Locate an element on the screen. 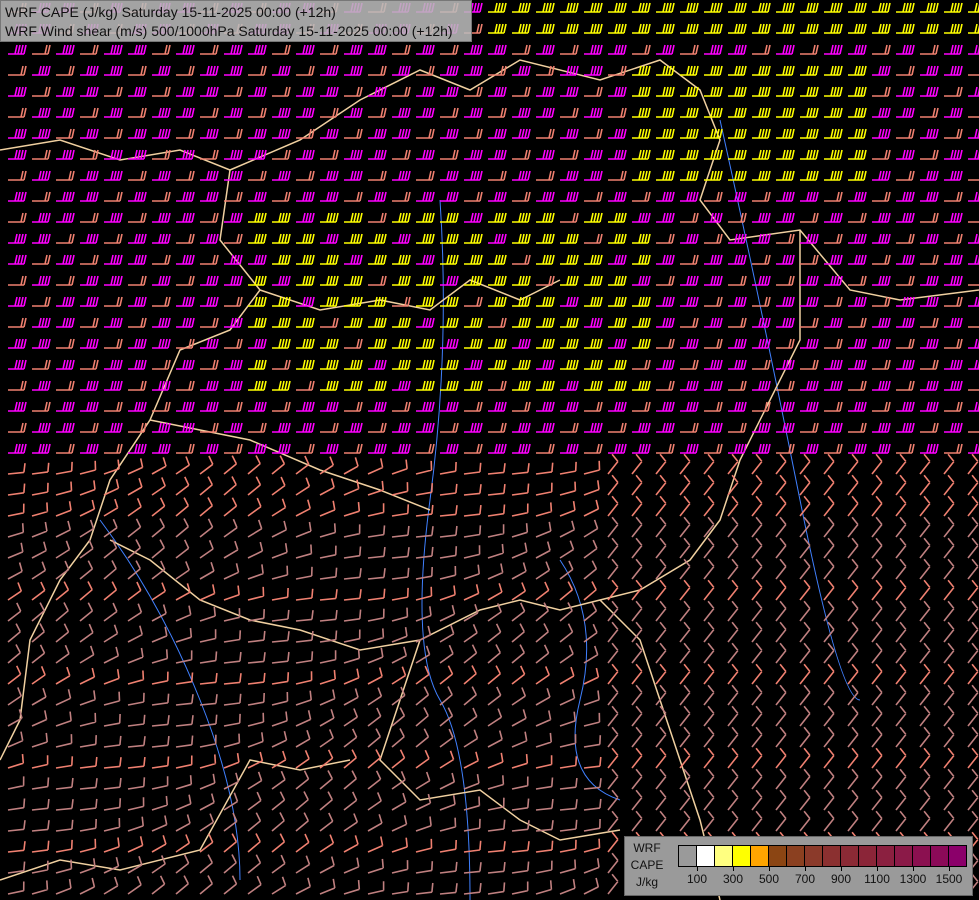  legend-color-bar is located at coordinates (822, 856).